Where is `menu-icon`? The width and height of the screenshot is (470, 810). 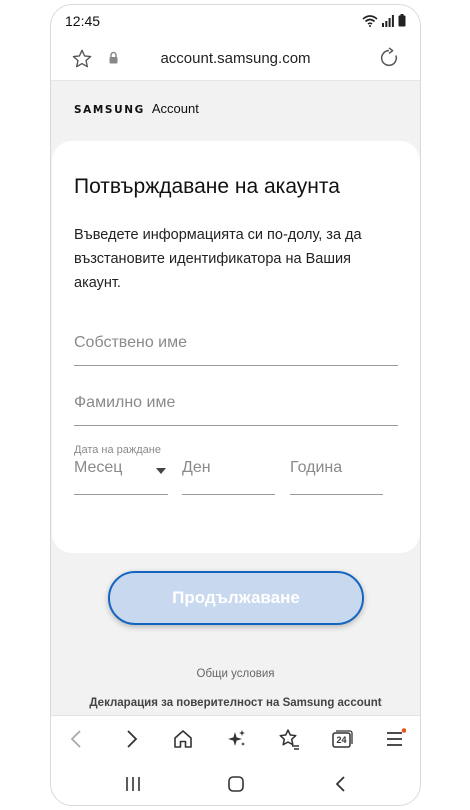 menu-icon is located at coordinates (395, 739).